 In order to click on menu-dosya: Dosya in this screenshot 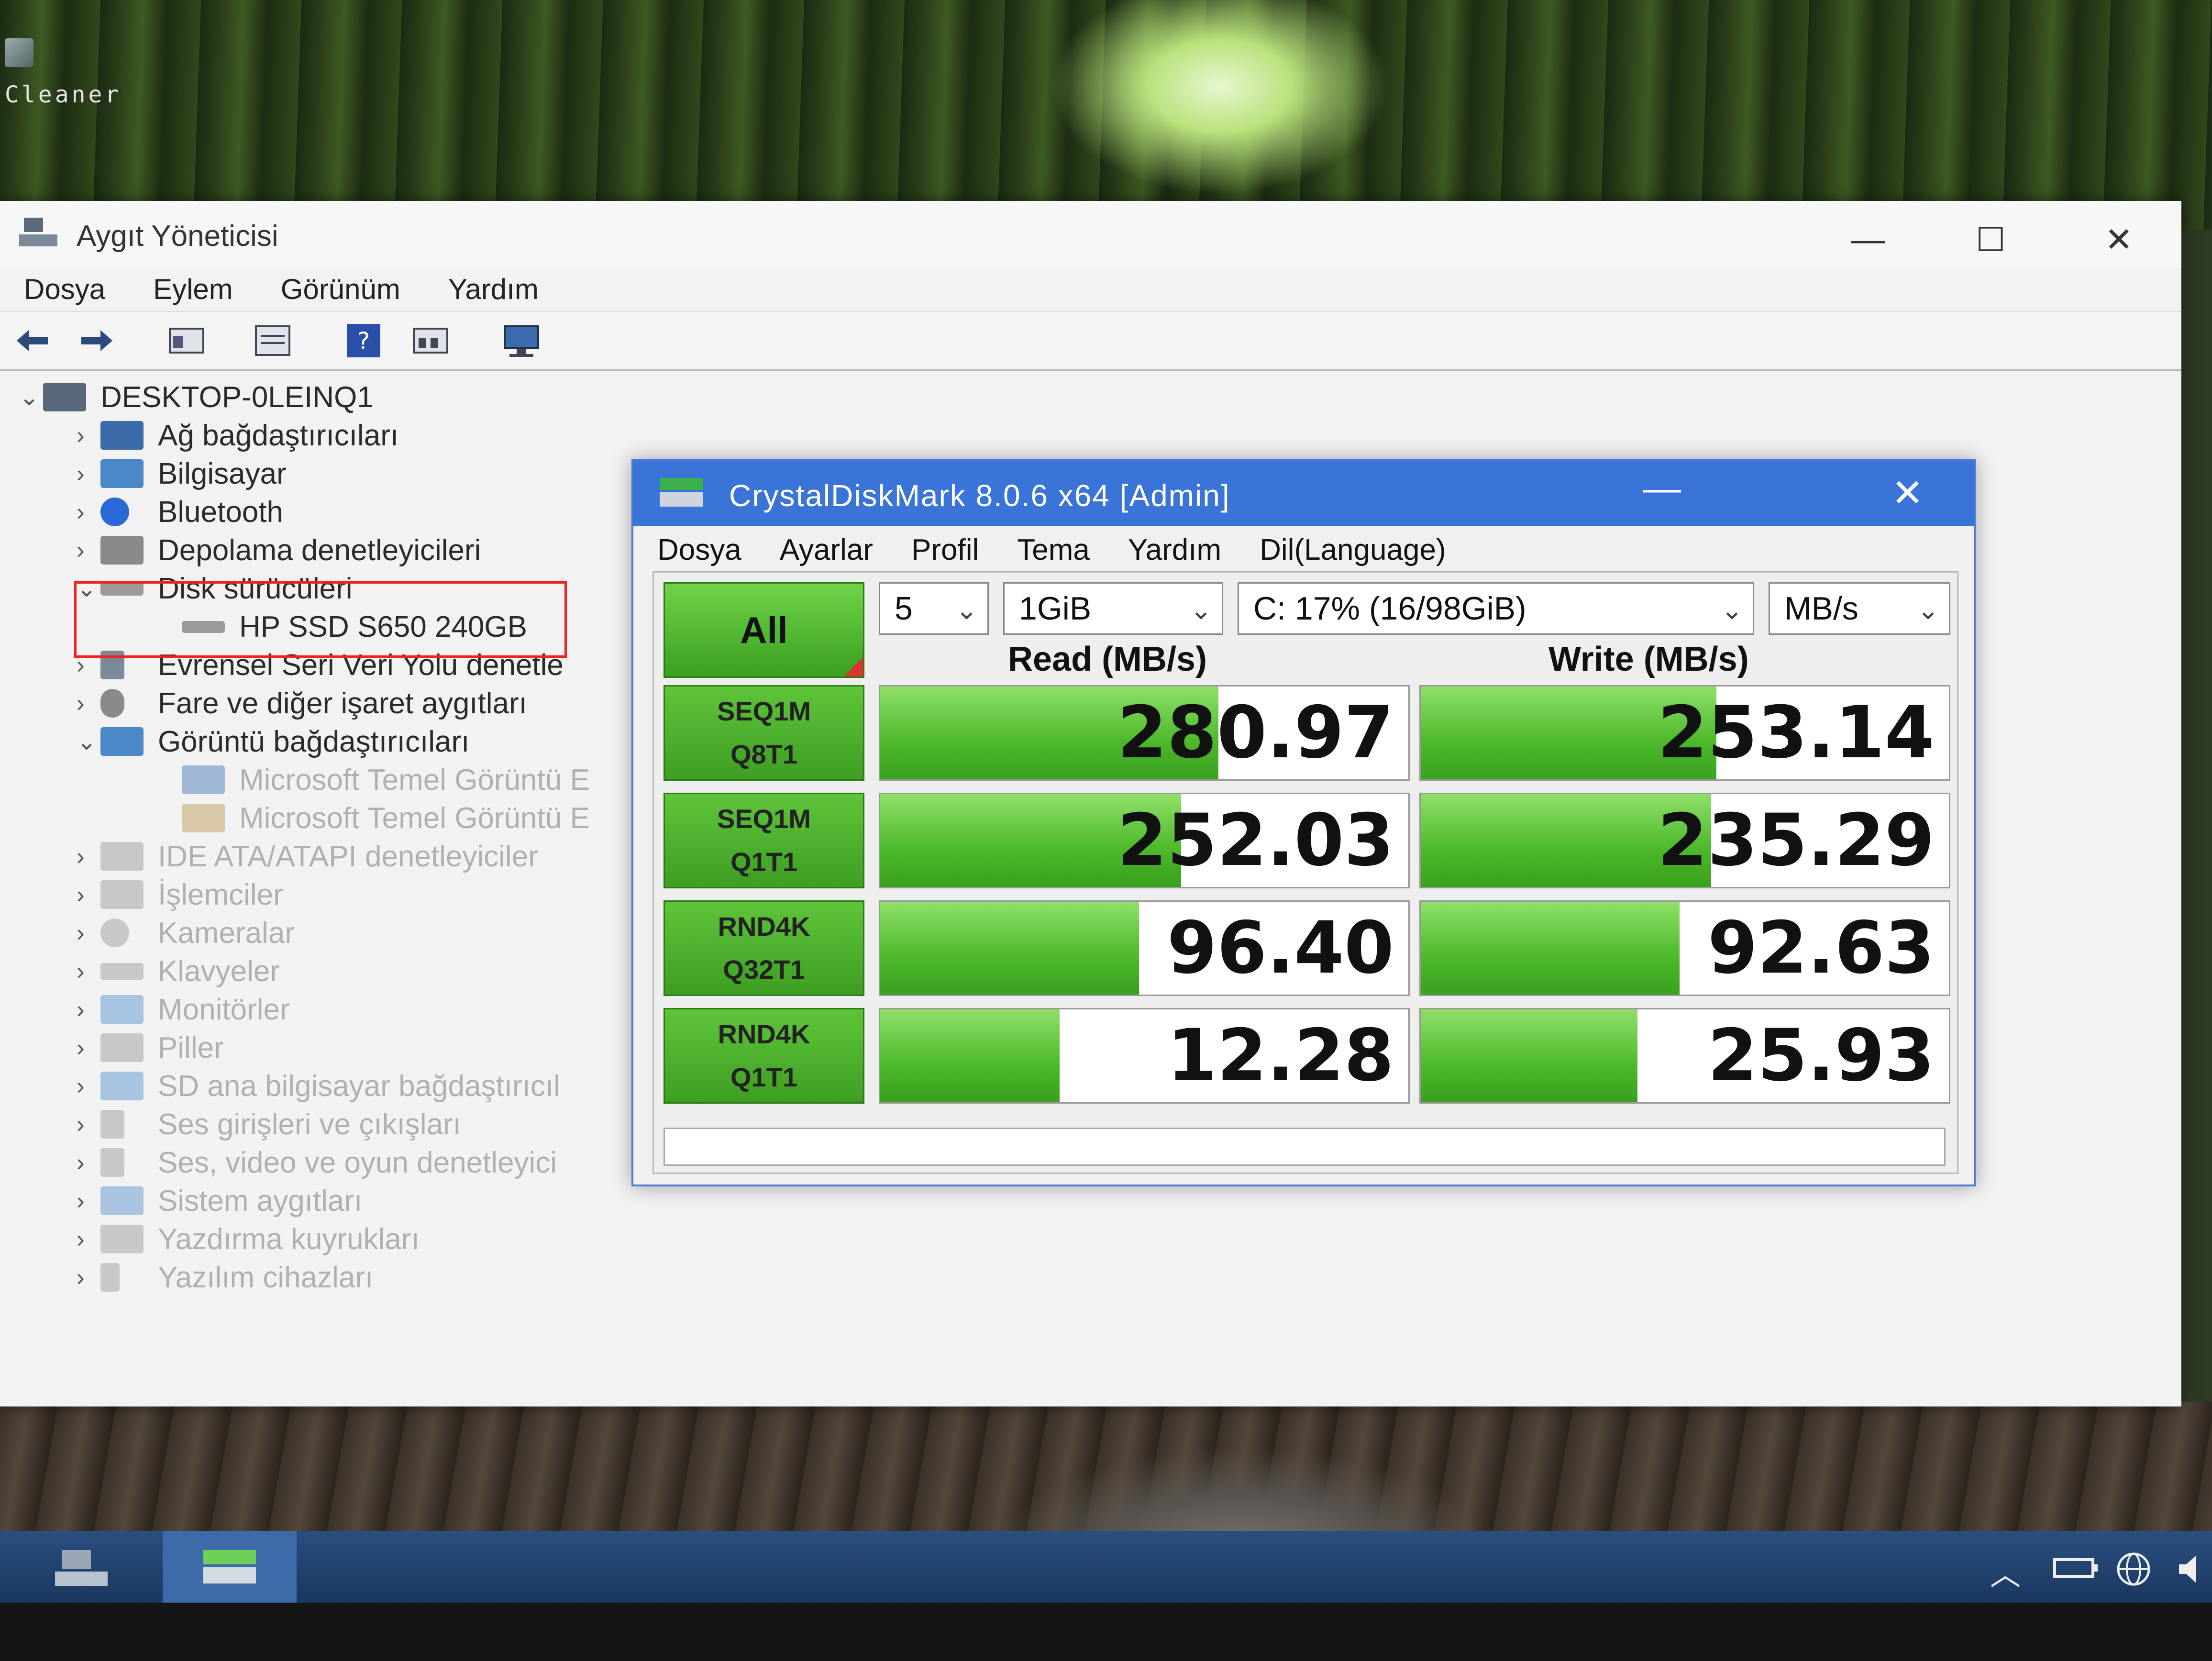, I will do `click(64, 289)`.